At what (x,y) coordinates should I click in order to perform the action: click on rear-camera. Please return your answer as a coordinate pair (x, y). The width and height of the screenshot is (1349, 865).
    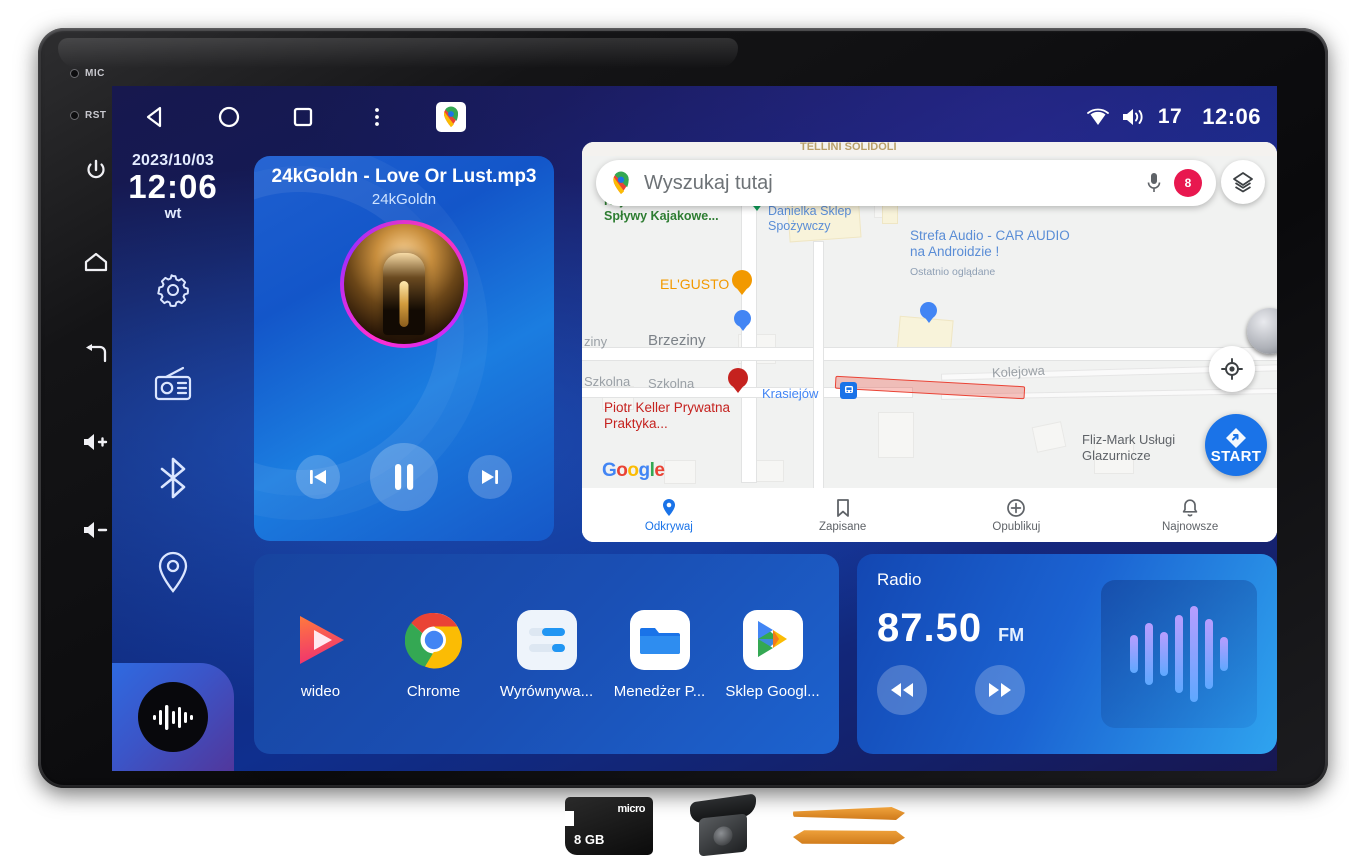
    Looking at the image, I should click on (723, 825).